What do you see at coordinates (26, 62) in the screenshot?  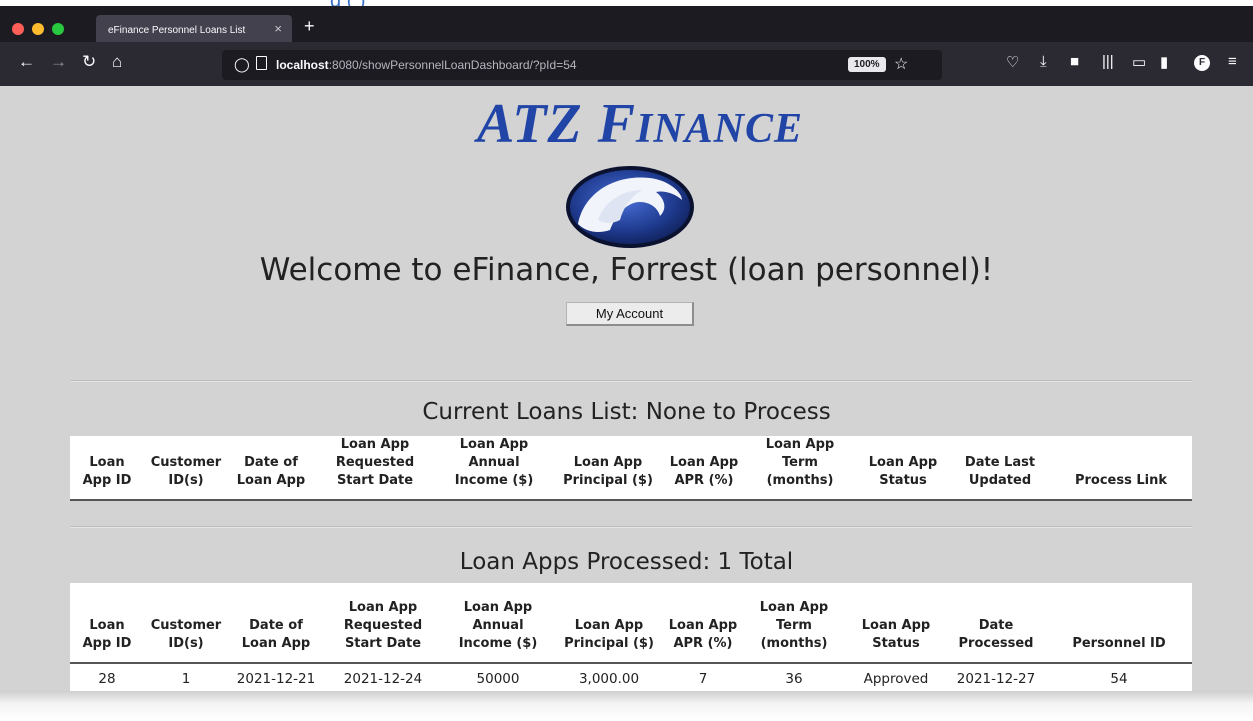 I see `back-arrow-icon: ←` at bounding box center [26, 62].